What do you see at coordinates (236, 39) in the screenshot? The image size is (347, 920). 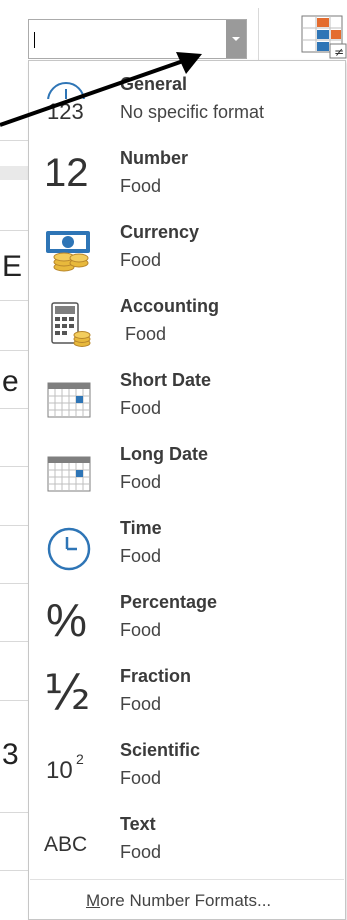 I see `dropdown-arrow-button` at bounding box center [236, 39].